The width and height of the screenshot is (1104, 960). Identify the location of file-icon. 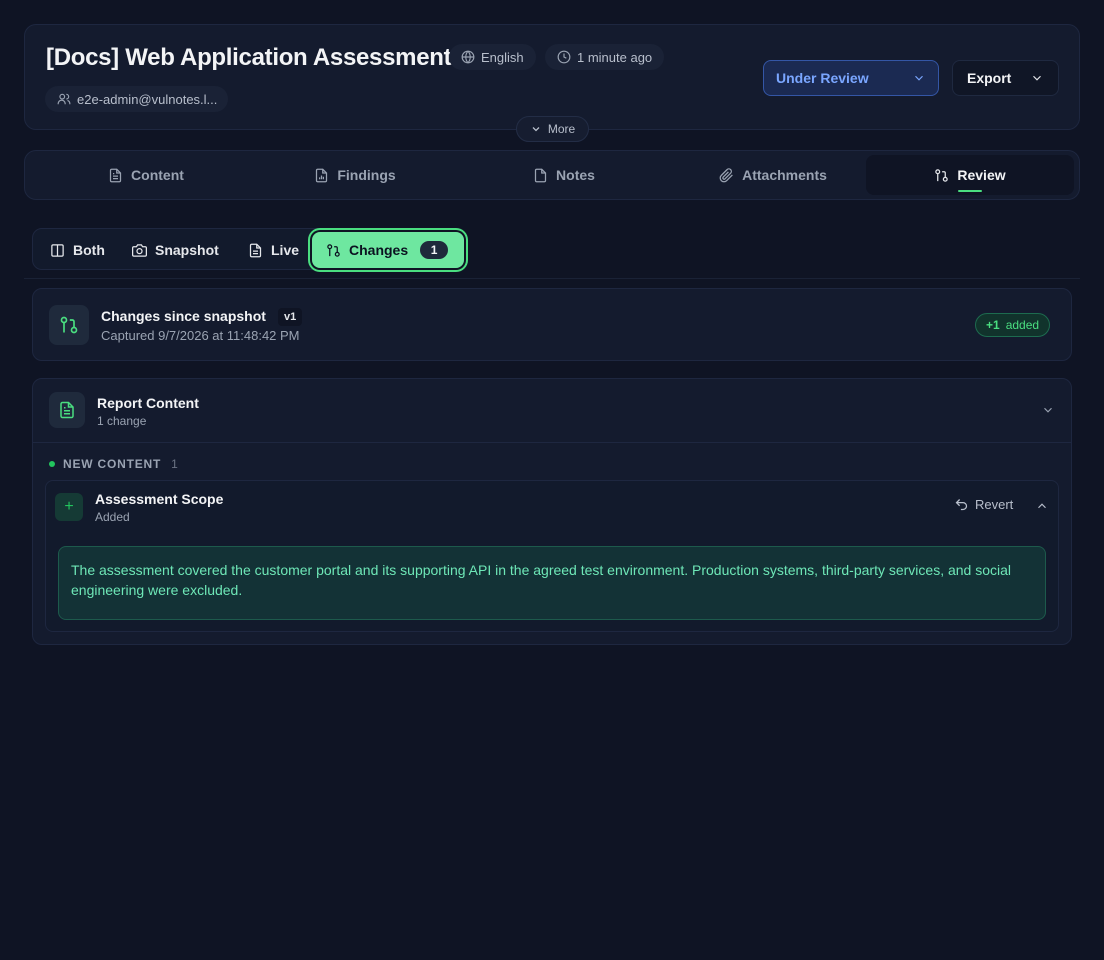
(540, 175).